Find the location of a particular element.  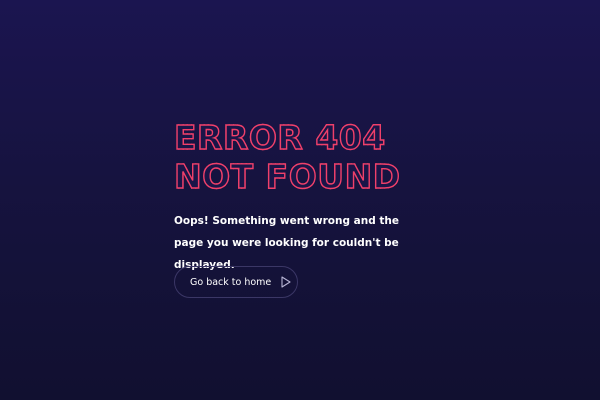

play-arrow-icon is located at coordinates (286, 282).